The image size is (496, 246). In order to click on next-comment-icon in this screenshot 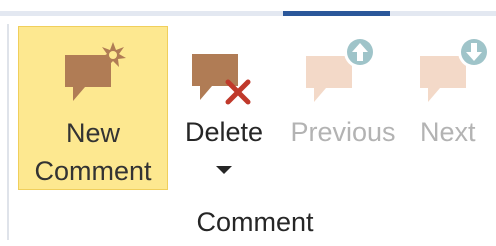, I will do `click(456, 73)`.